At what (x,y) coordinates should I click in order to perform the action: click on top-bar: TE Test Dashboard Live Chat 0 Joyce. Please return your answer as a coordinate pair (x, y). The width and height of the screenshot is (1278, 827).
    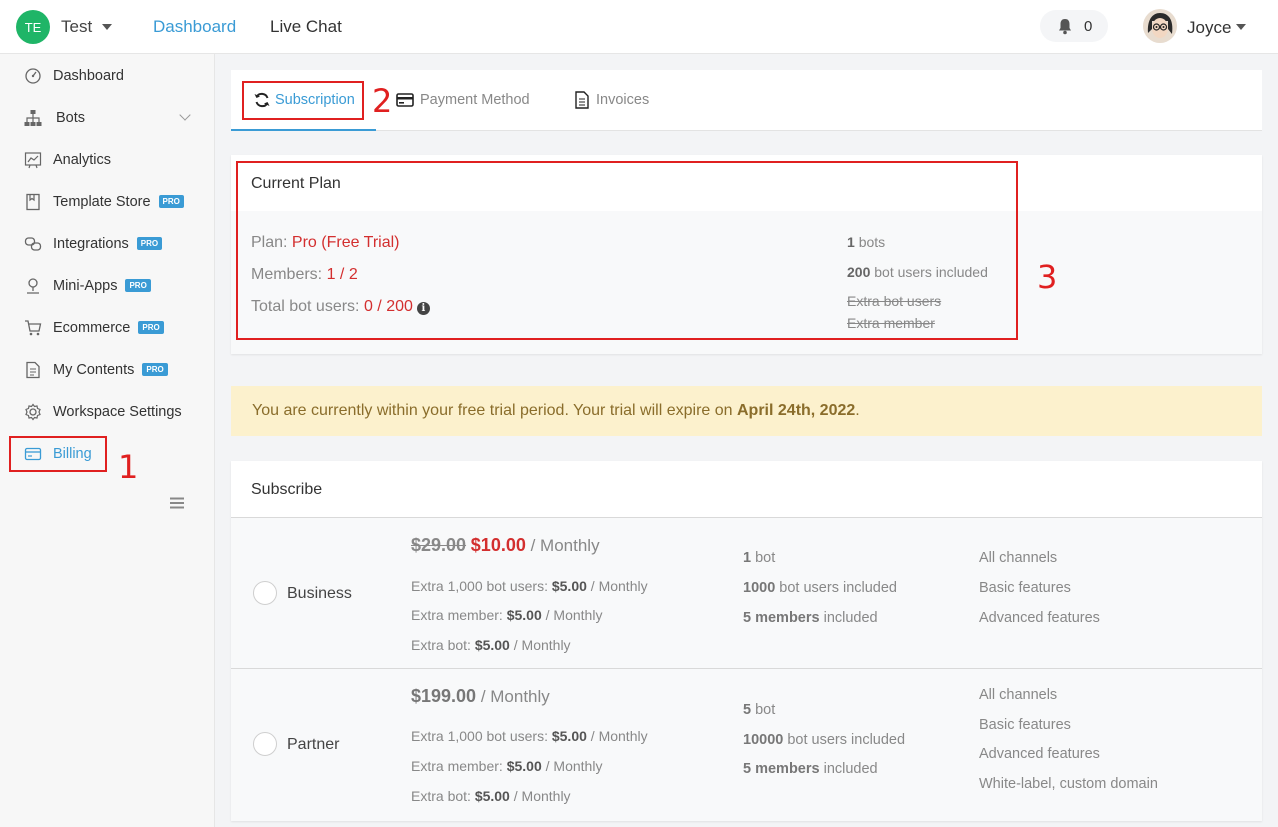
    Looking at the image, I should click on (639, 27).